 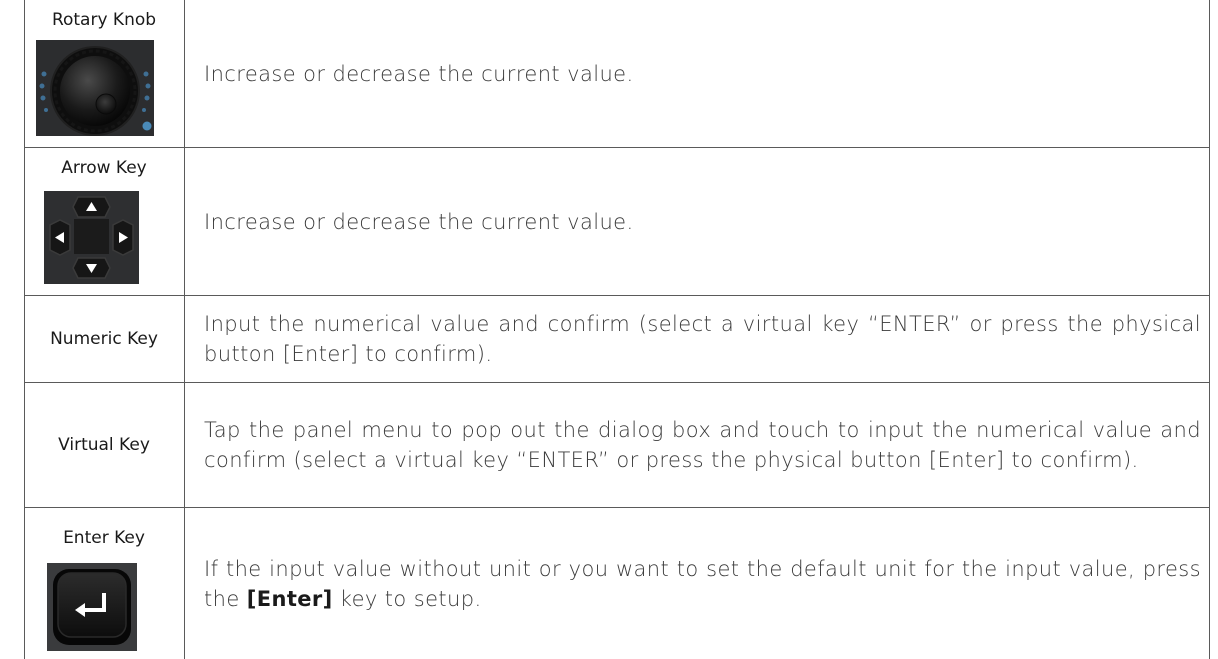 I want to click on control-cell: Rotary Knob, so click(x=104, y=73).